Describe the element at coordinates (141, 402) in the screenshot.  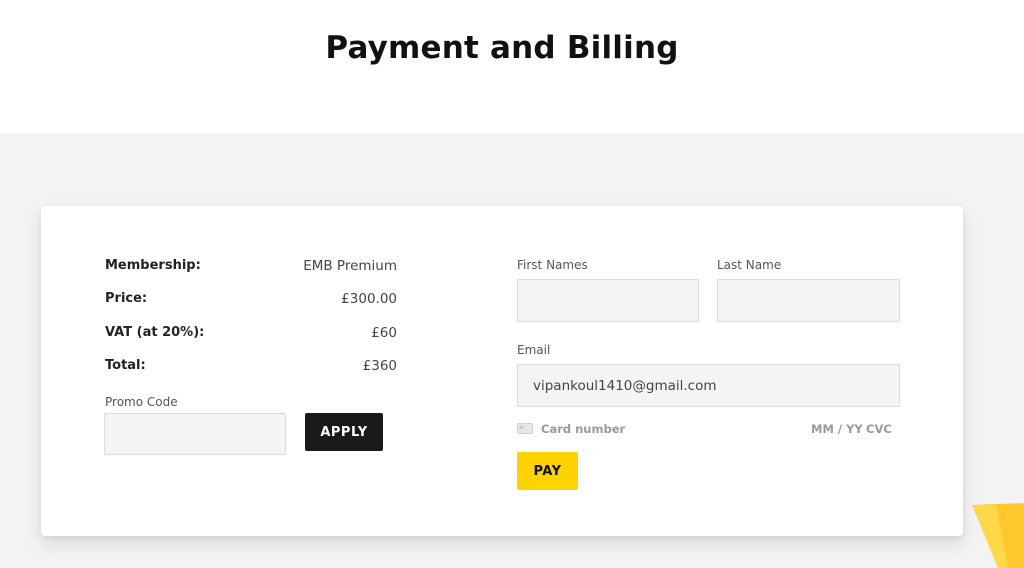
I see `promo-code-label: Promo Code` at that location.